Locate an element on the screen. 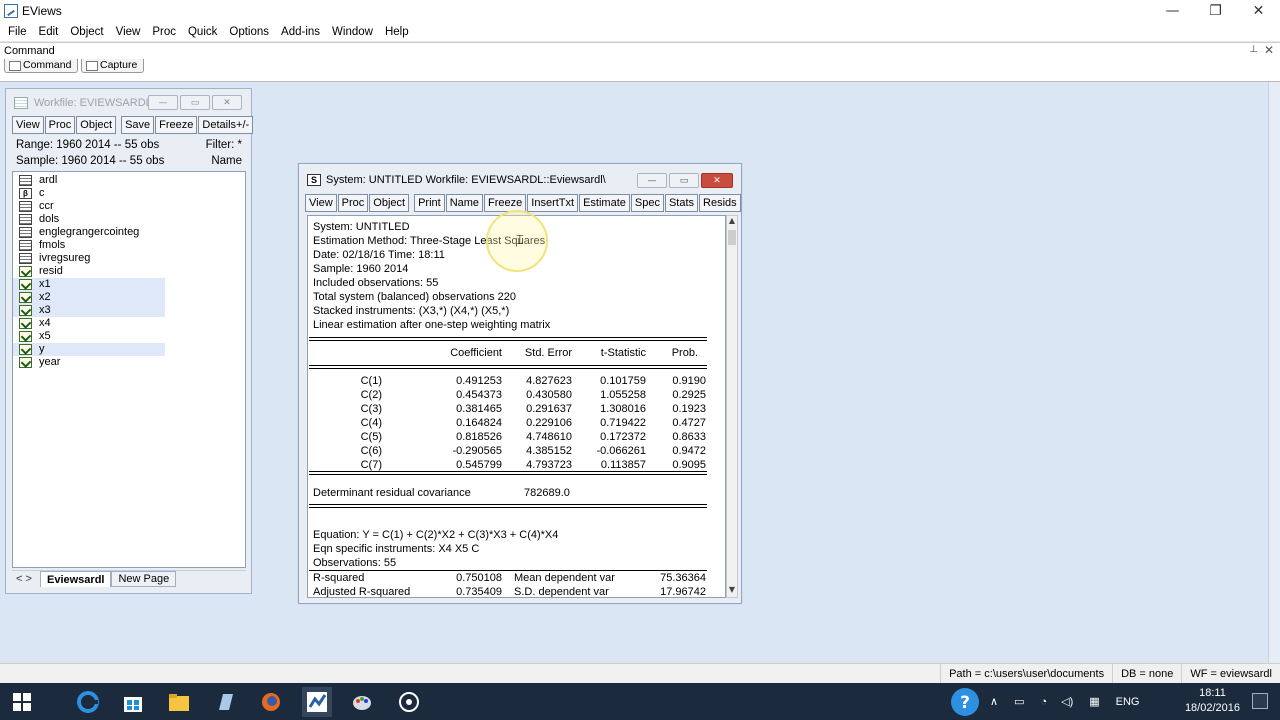 This screenshot has height=720, width=1280. workfile-object-y: y is located at coordinates (89, 349).